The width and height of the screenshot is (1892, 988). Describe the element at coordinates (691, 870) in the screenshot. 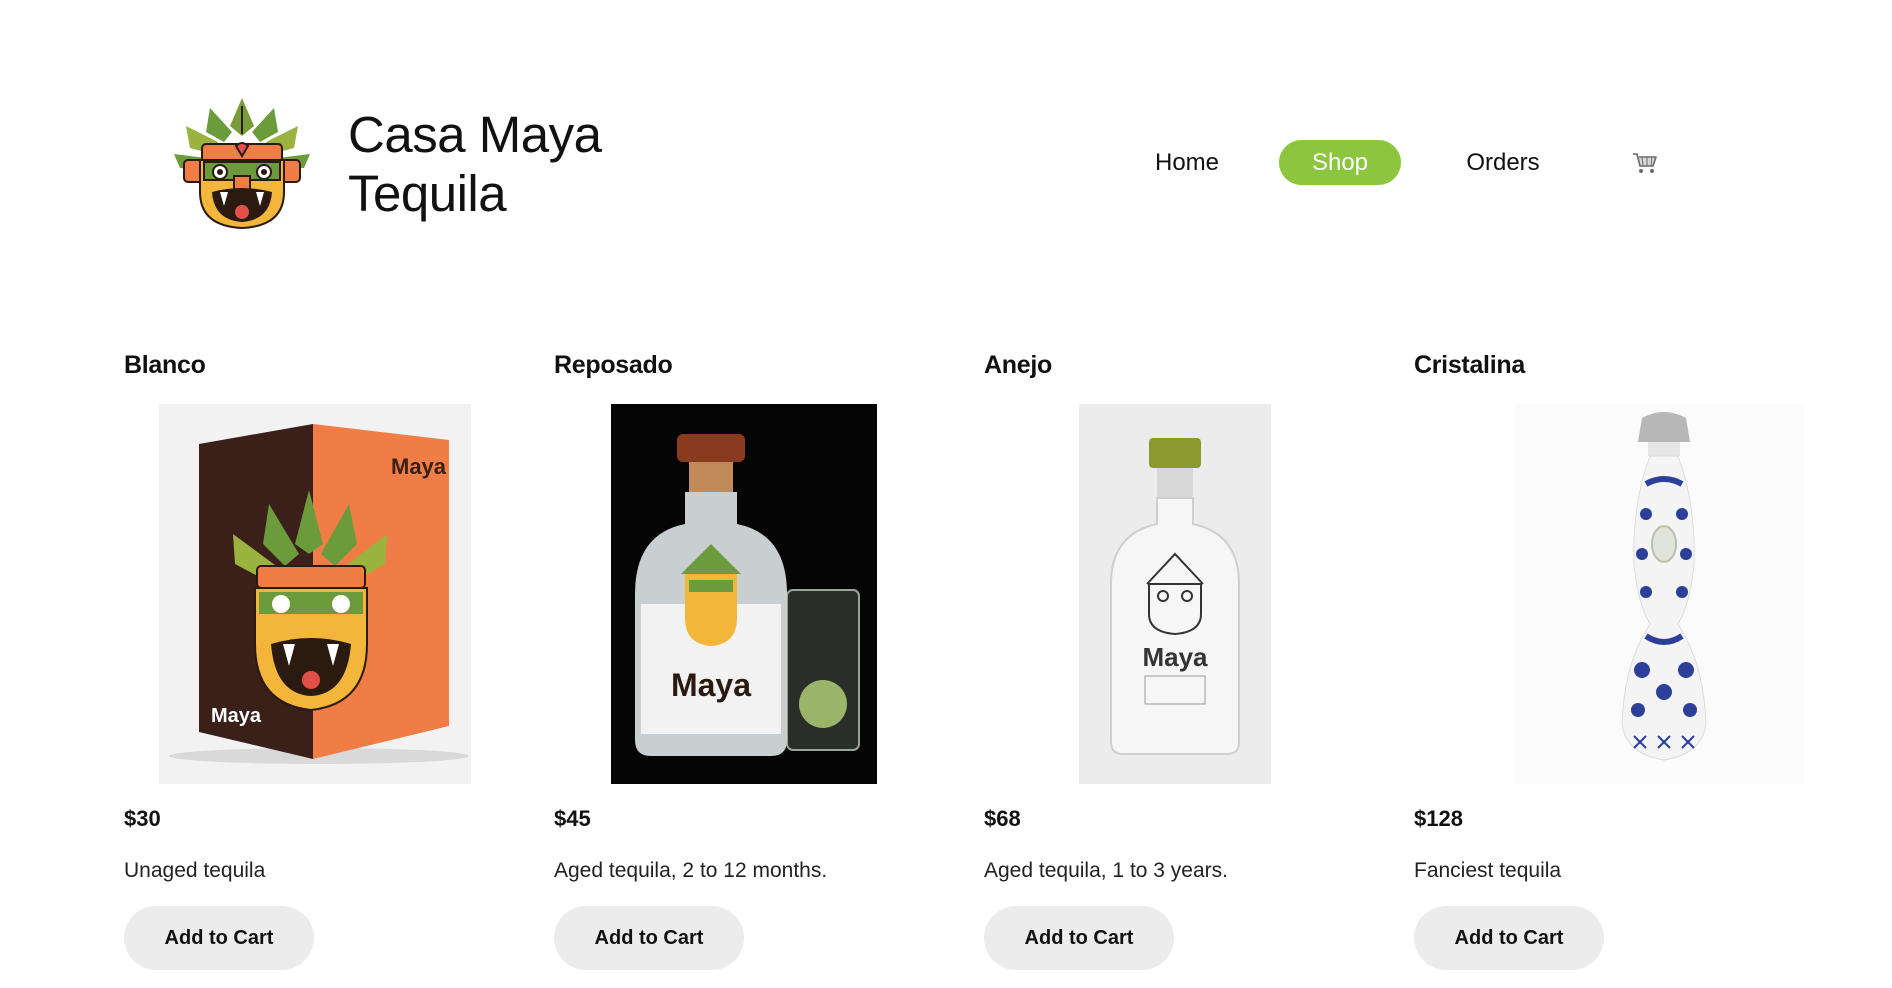

I see `product-description: Aged tequila, 2 to 12 months.` at that location.